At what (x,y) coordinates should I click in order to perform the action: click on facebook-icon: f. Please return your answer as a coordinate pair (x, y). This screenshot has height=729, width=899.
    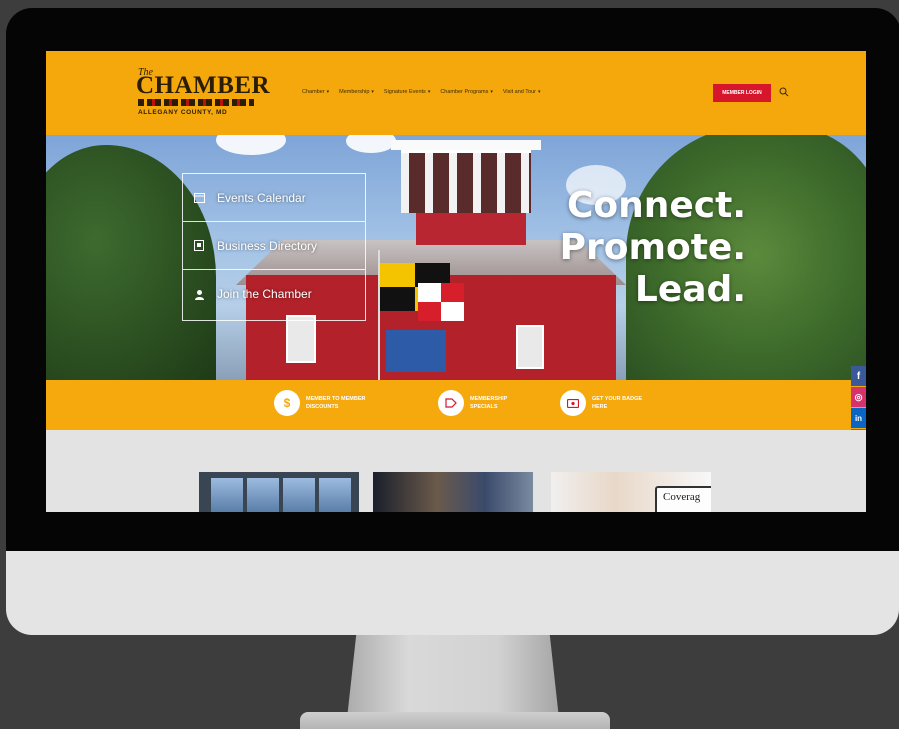
    Looking at the image, I should click on (858, 376).